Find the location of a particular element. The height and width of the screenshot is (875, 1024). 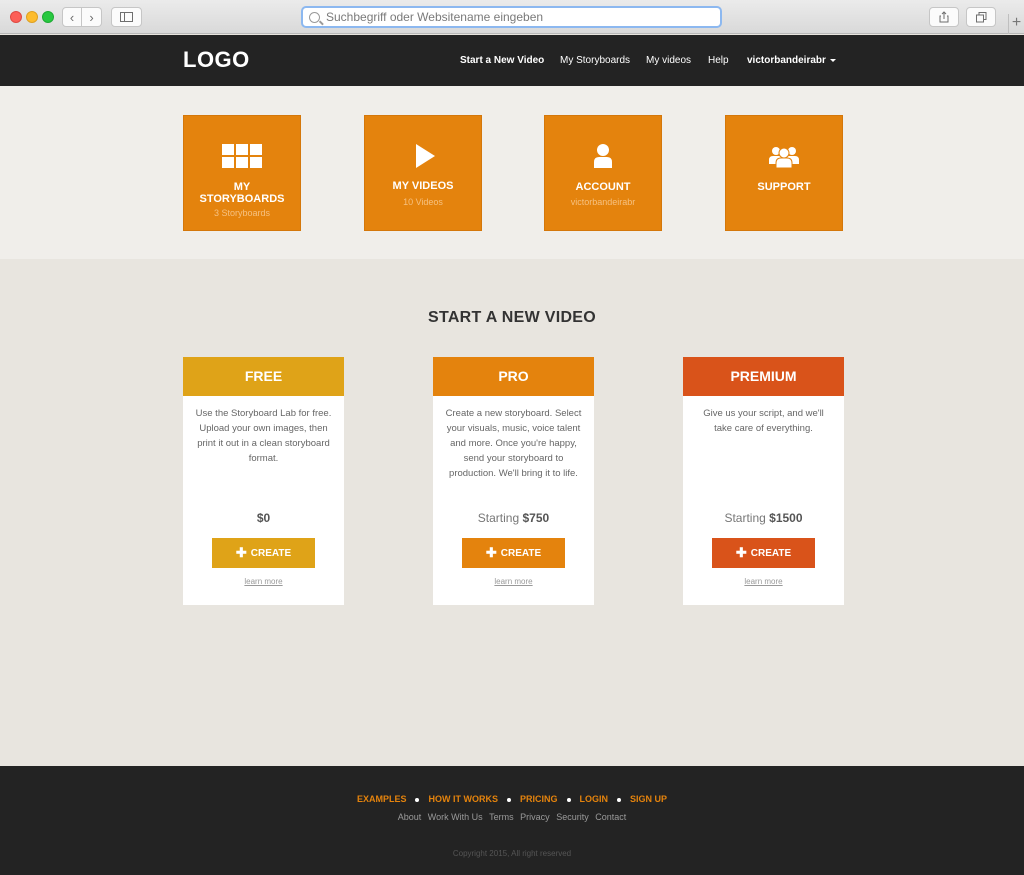

footer-link-work-with-us: Work With Us is located at coordinates (455, 817).